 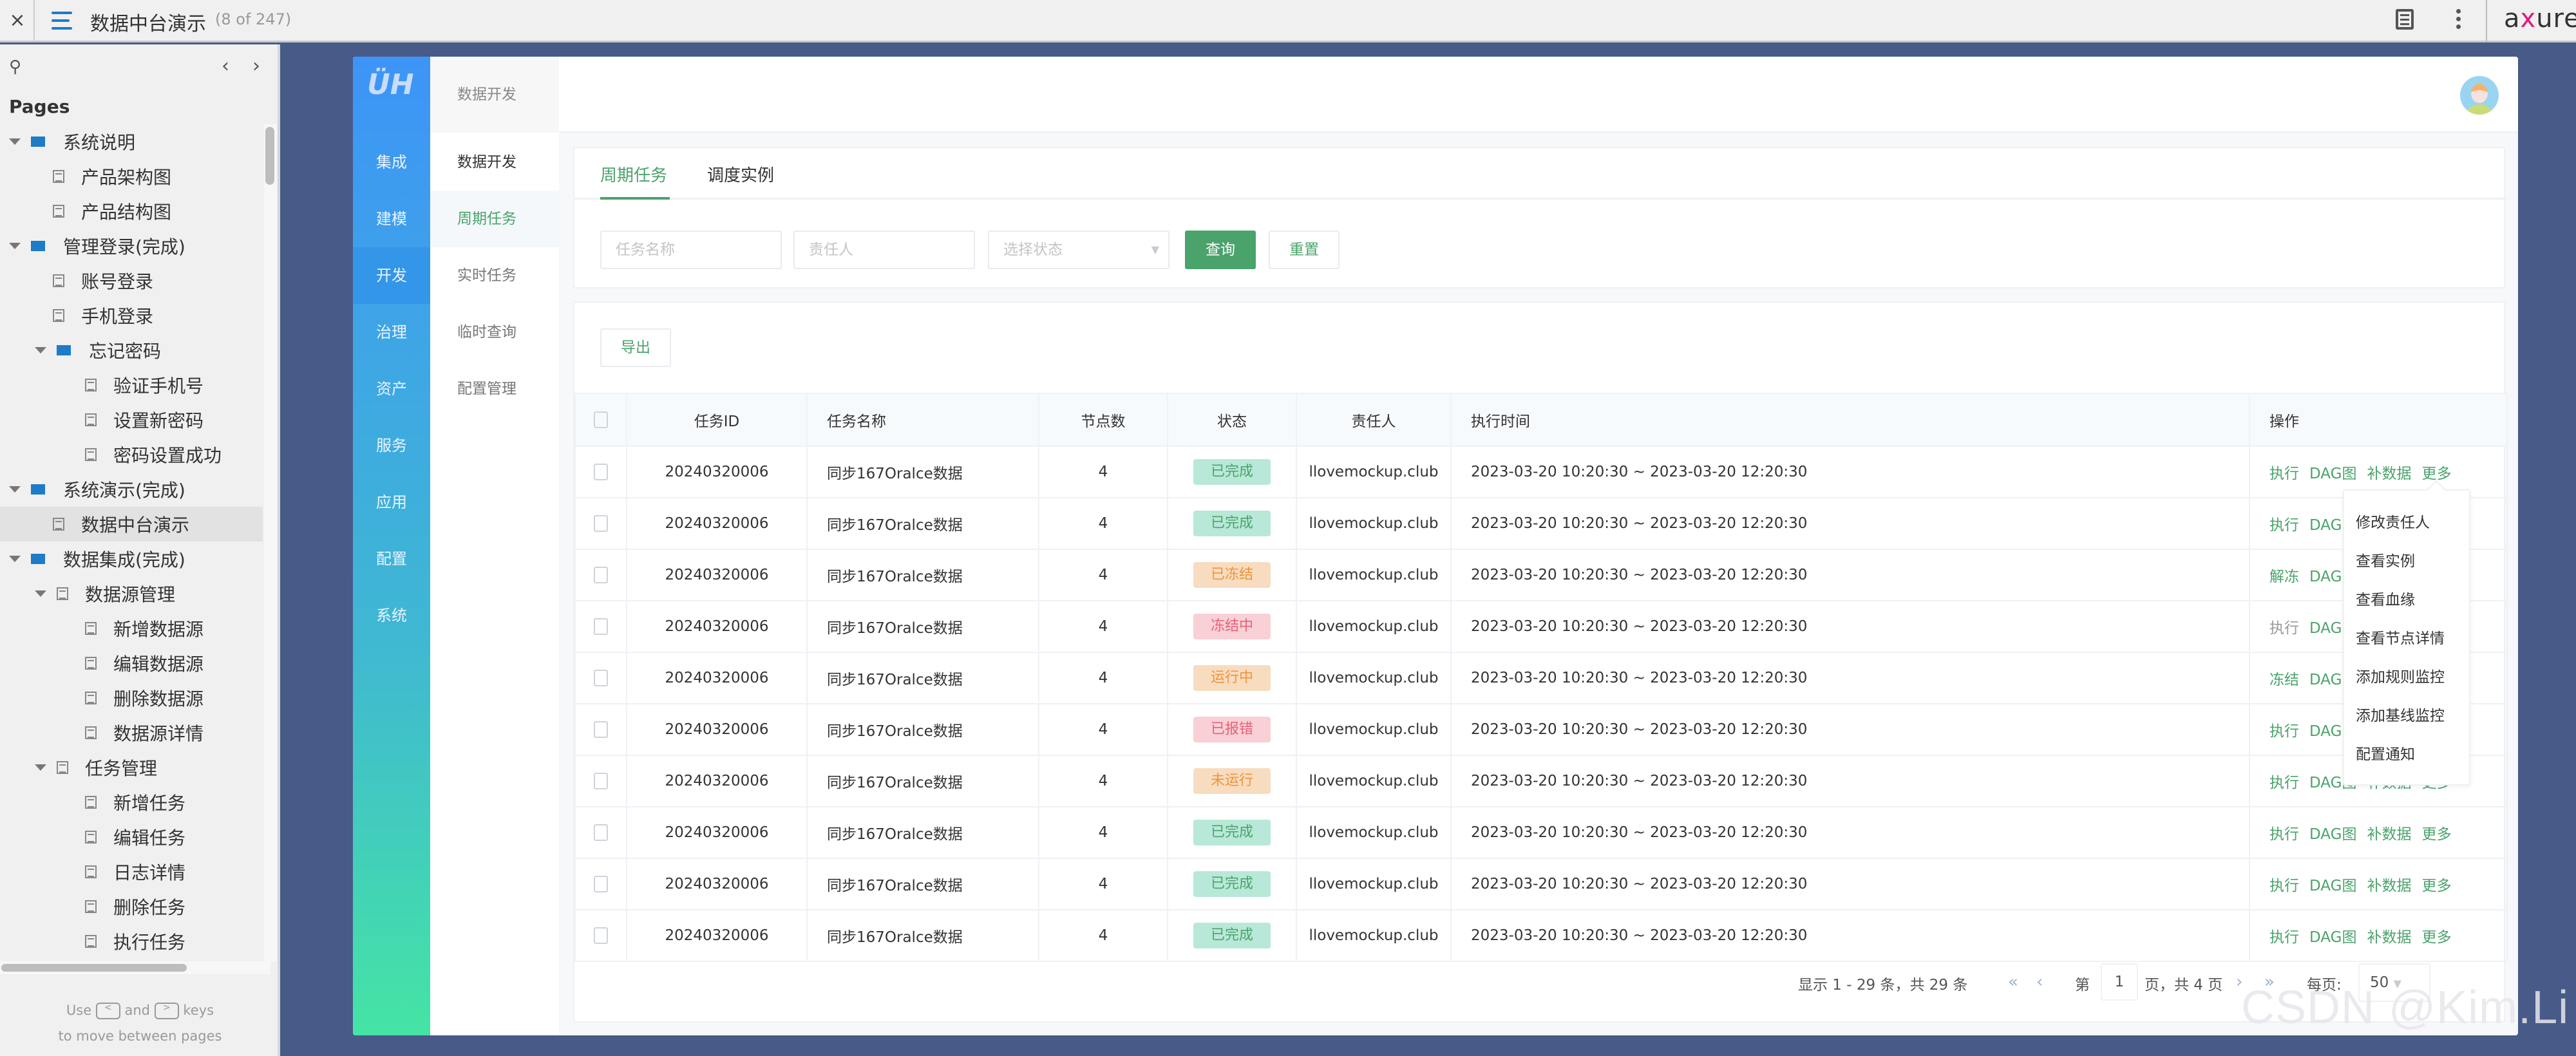 What do you see at coordinates (131, 280) in the screenshot?
I see `page-tree-item: 账号登录` at bounding box center [131, 280].